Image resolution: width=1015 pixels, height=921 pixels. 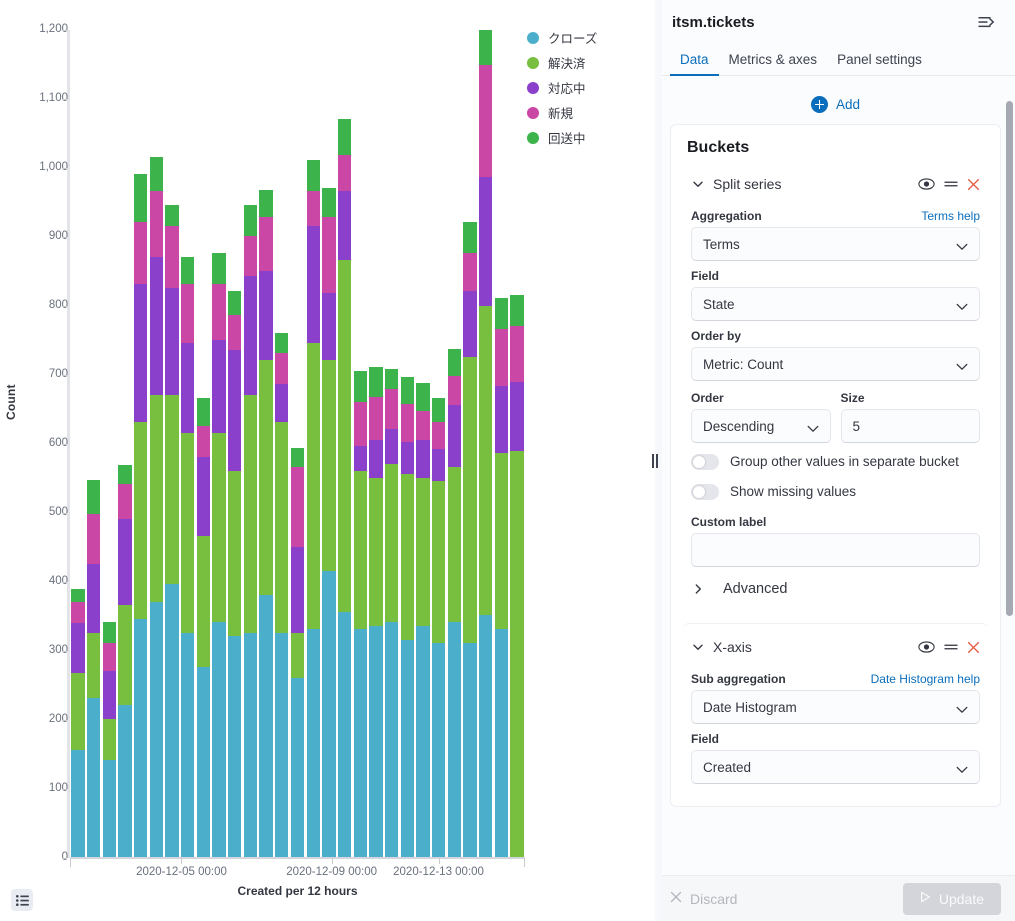 What do you see at coordinates (761, 426) in the screenshot?
I see `order-select: Descending` at bounding box center [761, 426].